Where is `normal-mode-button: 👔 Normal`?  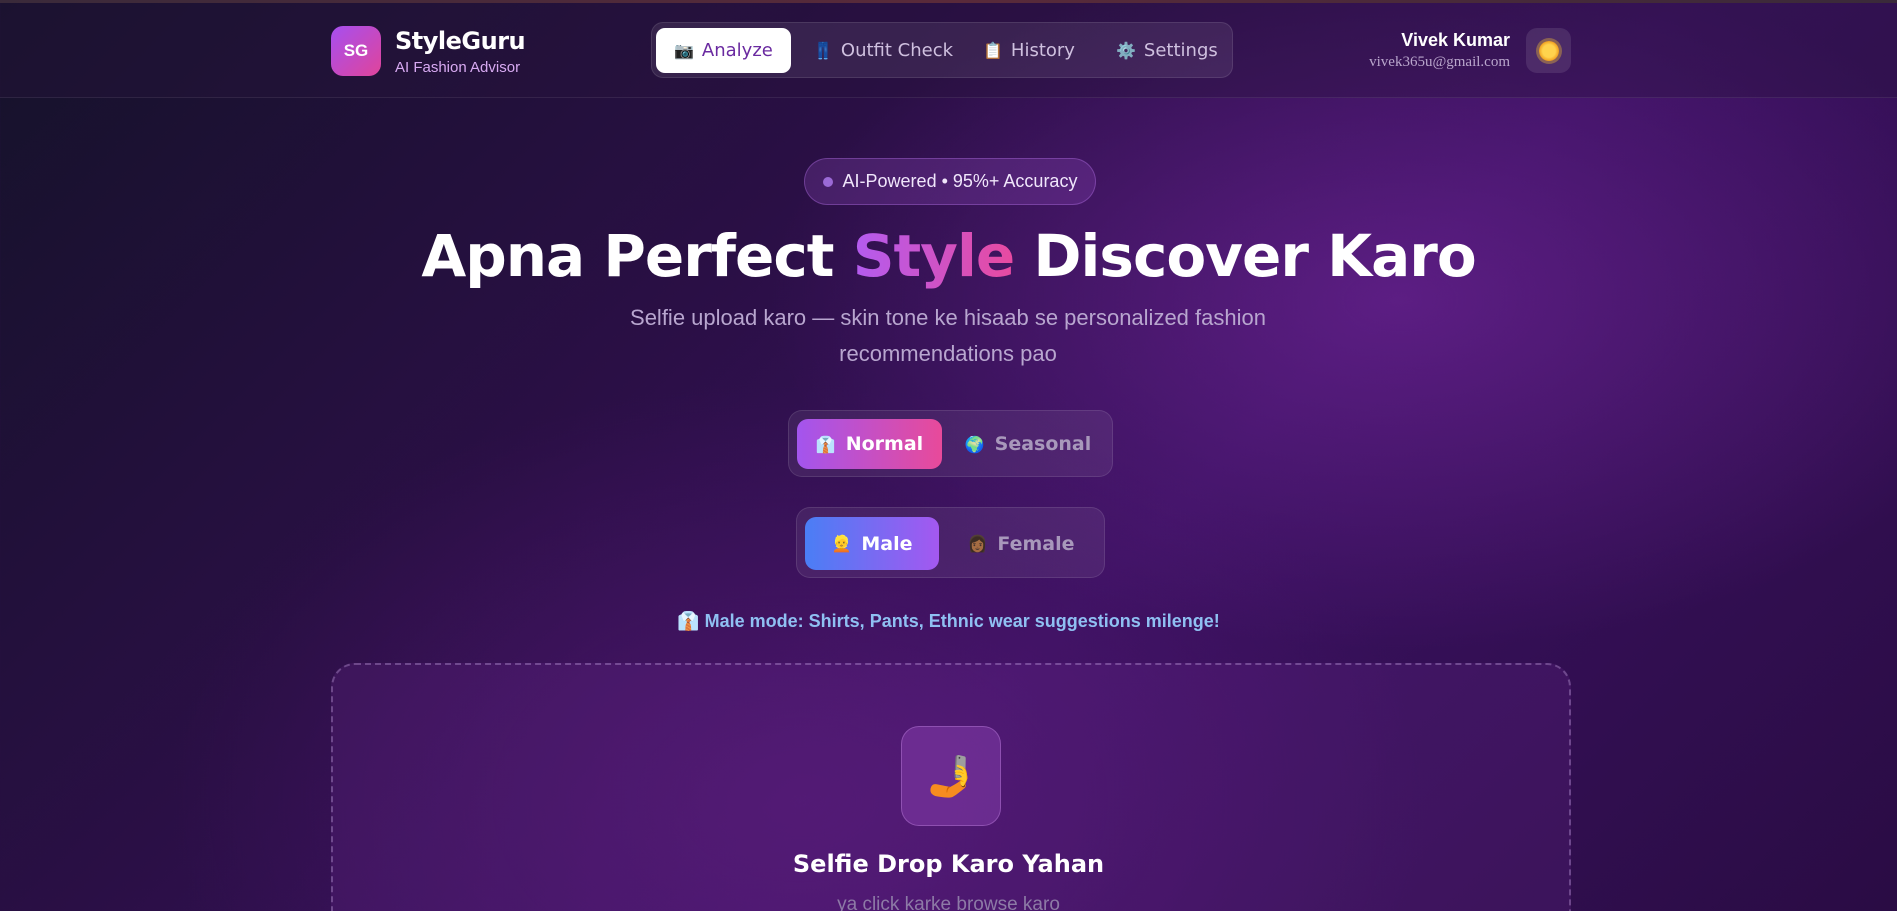 normal-mode-button: 👔 Normal is located at coordinates (869, 444).